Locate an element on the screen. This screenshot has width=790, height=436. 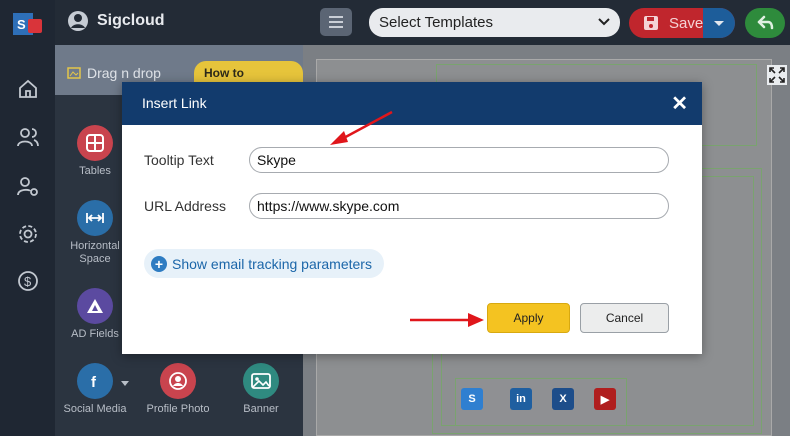
tracking-label: Show email tracking parameters is located at coordinates (272, 263).